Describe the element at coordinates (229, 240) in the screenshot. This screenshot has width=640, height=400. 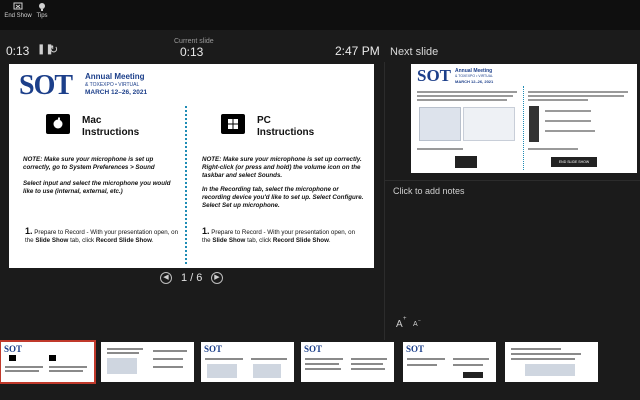
I see `pc-step-bold: Slide Show` at that location.